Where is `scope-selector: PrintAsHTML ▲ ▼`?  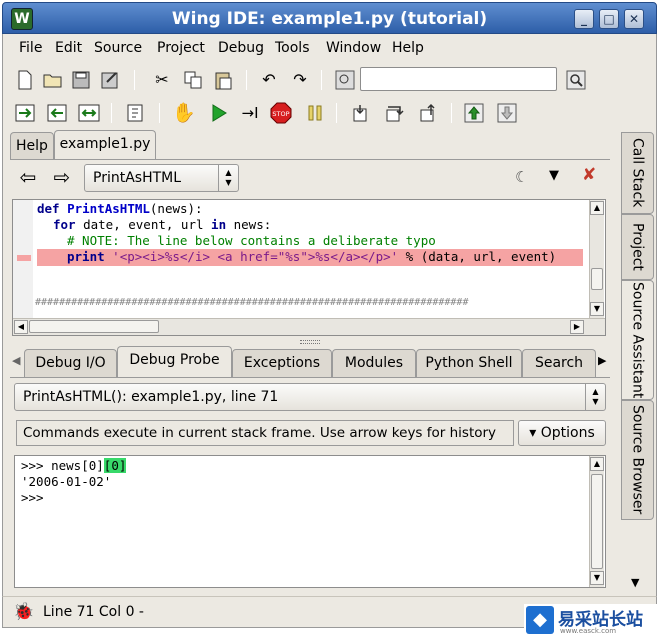
scope-selector: PrintAsHTML ▲ ▼ is located at coordinates (161, 178).